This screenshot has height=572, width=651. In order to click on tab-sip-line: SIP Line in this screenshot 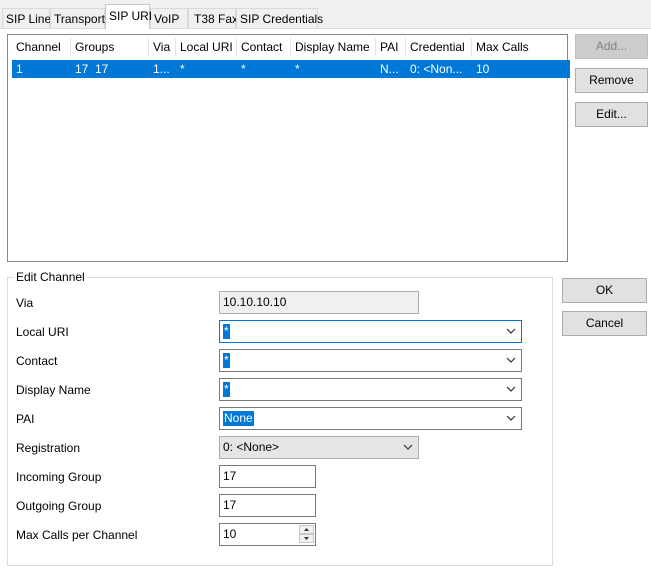, I will do `click(26, 18)`.